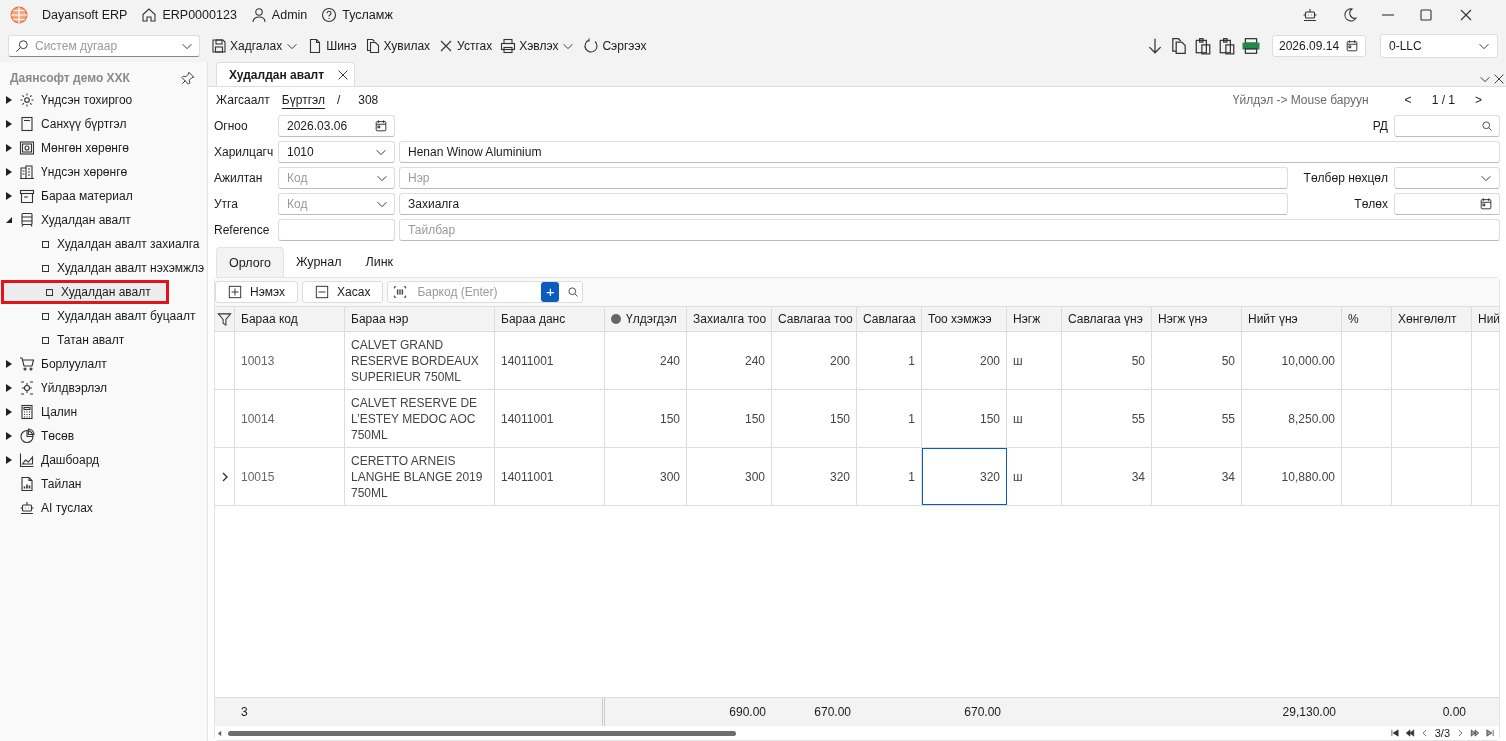  I want to click on sidebar-subitem: Худалдан авалт захиалга, so click(103, 244).